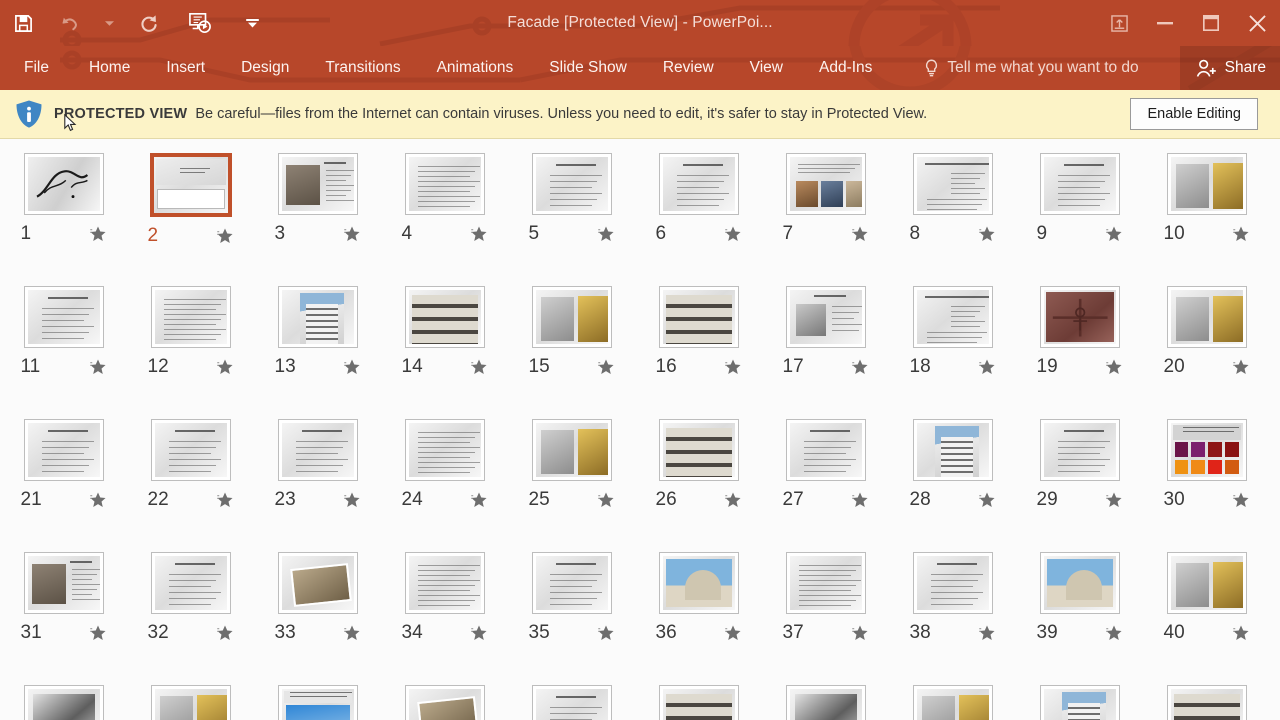 This screenshot has height=720, width=1280. Describe the element at coordinates (109, 23) in the screenshot. I see `undo-dropdown-icon` at that location.